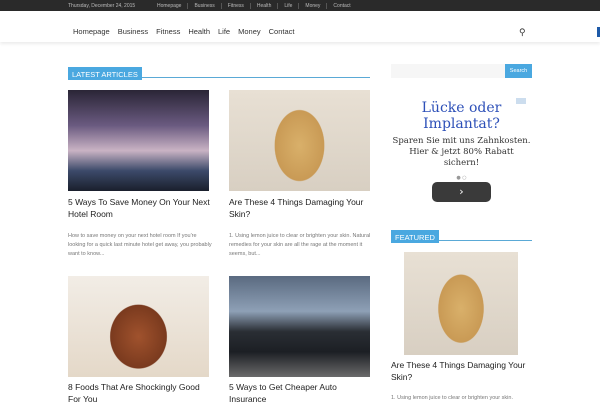  What do you see at coordinates (518, 71) in the screenshot?
I see `search-button: Search` at bounding box center [518, 71].